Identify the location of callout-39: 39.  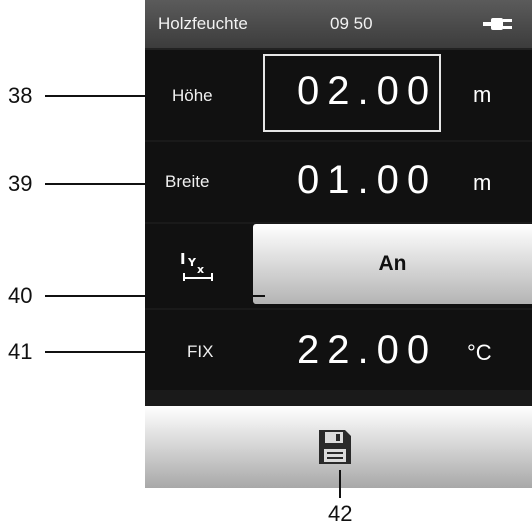
(20, 183).